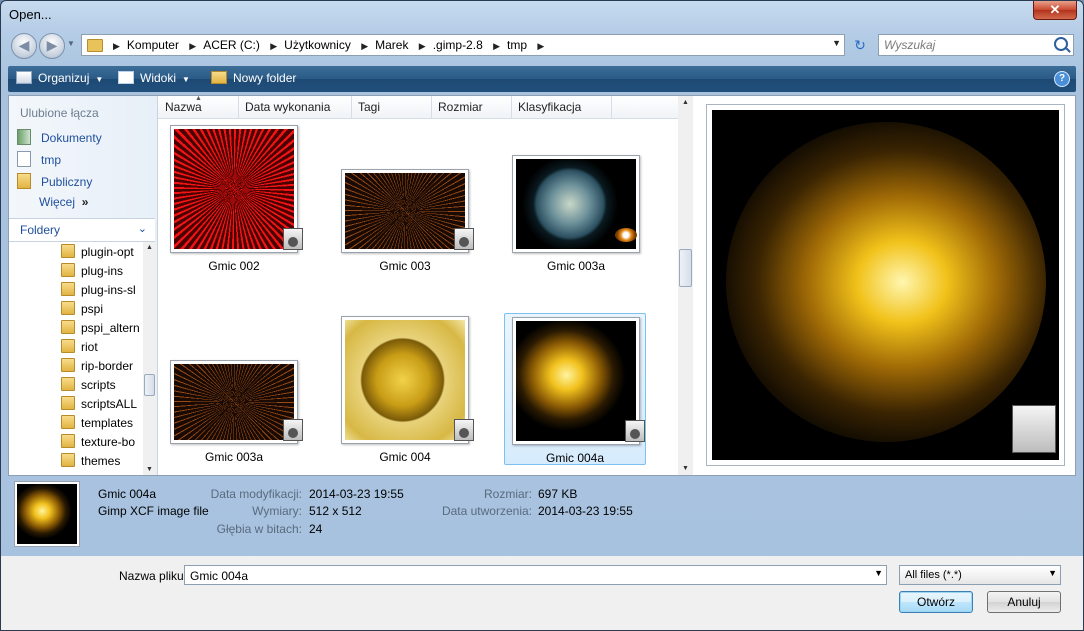 The image size is (1084, 631). I want to click on help-icon: ?, so click(1062, 79).